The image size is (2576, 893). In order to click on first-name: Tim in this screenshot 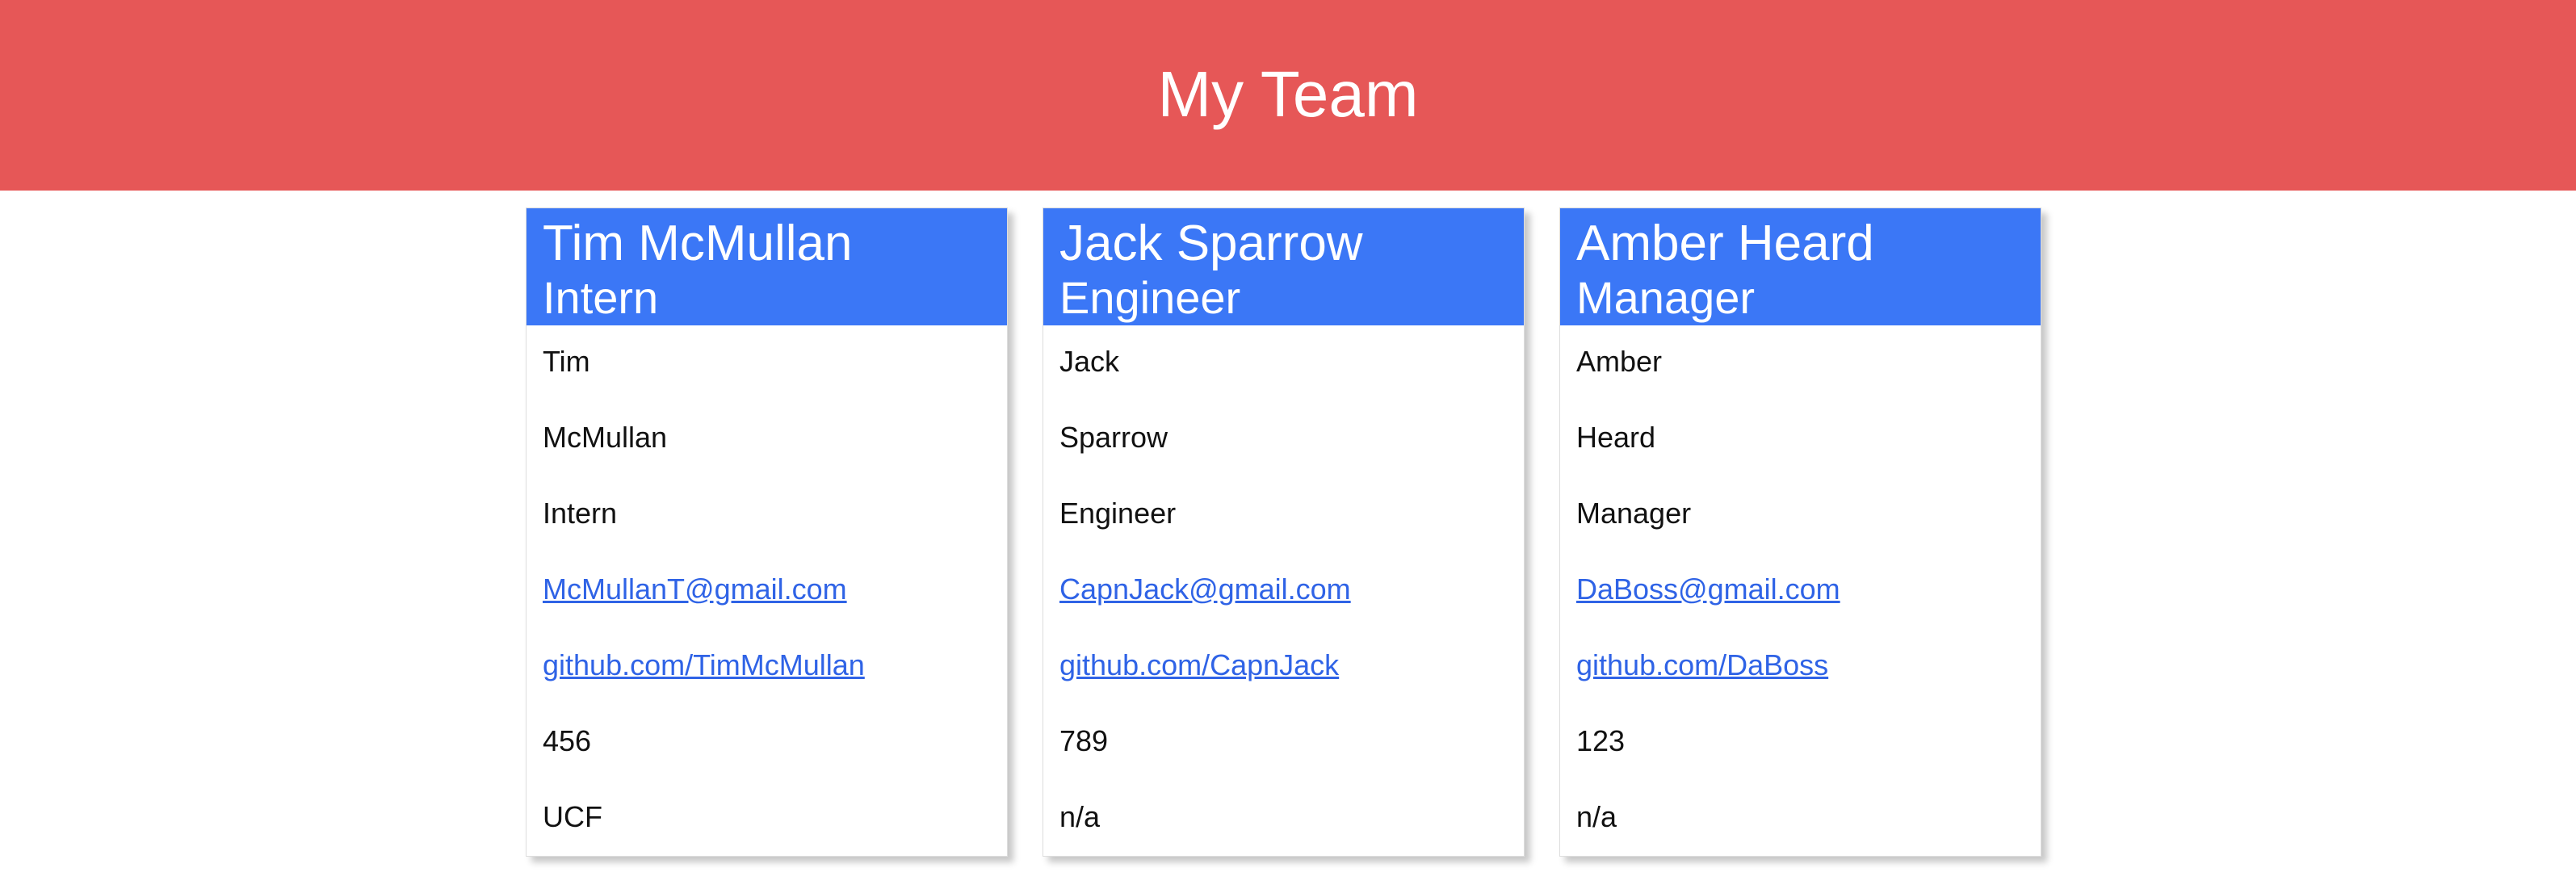, I will do `click(566, 361)`.